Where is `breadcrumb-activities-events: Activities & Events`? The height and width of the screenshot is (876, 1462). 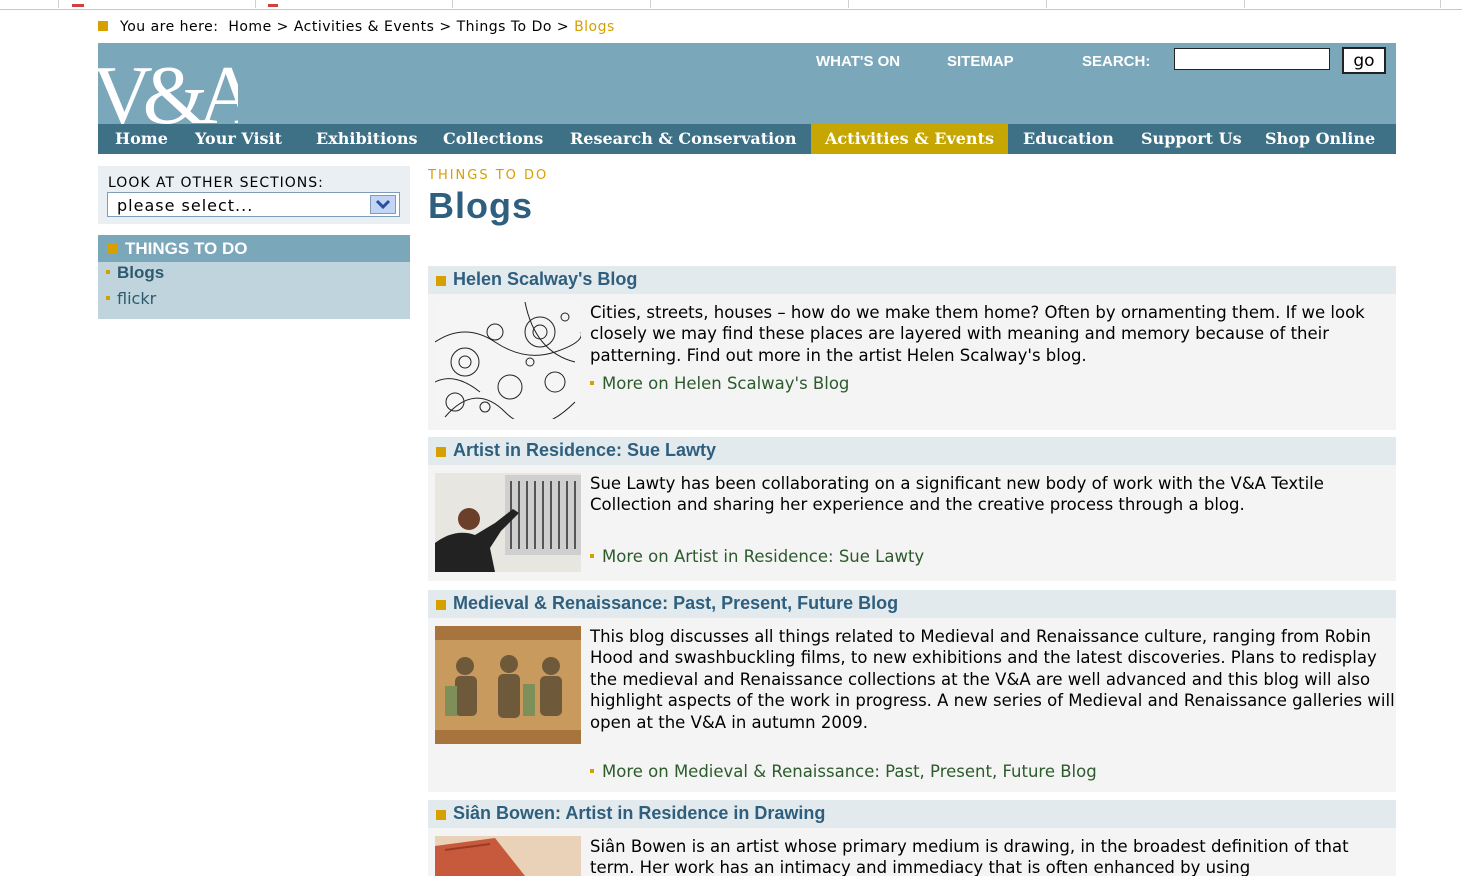
breadcrumb-activities-events: Activities & Events is located at coordinates (364, 27).